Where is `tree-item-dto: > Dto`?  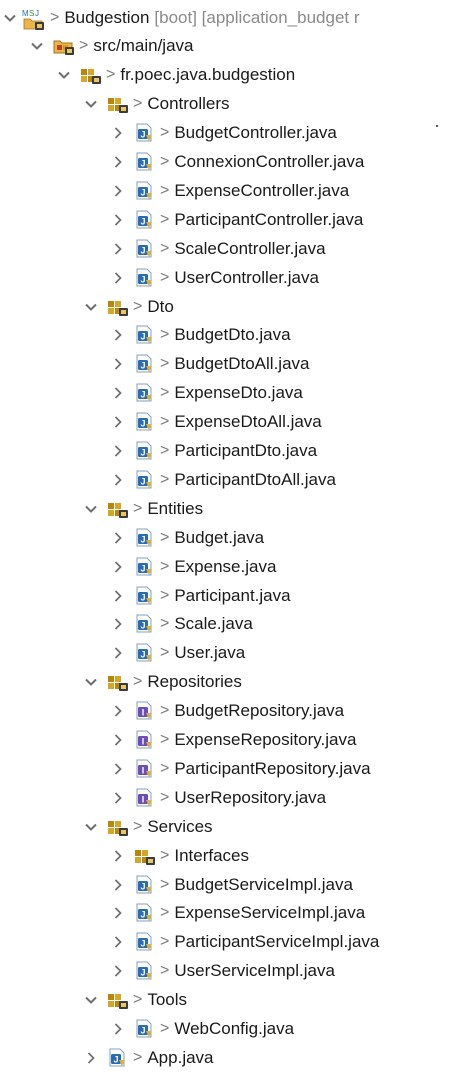
tree-item-dto: > Dto is located at coordinates (229, 306).